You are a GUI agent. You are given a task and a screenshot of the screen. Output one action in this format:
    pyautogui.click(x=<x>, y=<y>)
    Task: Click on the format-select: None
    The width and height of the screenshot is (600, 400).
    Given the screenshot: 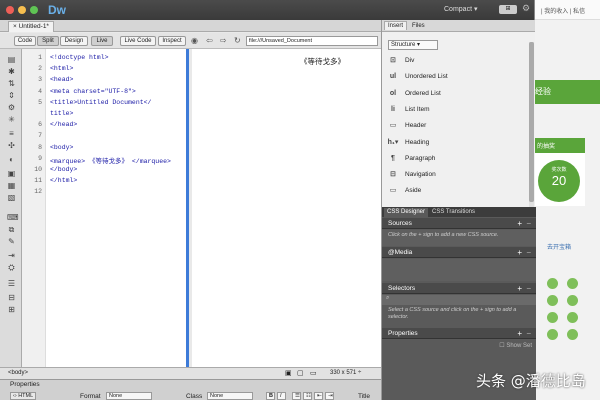 What is the action you would take?
    pyautogui.click(x=129, y=396)
    